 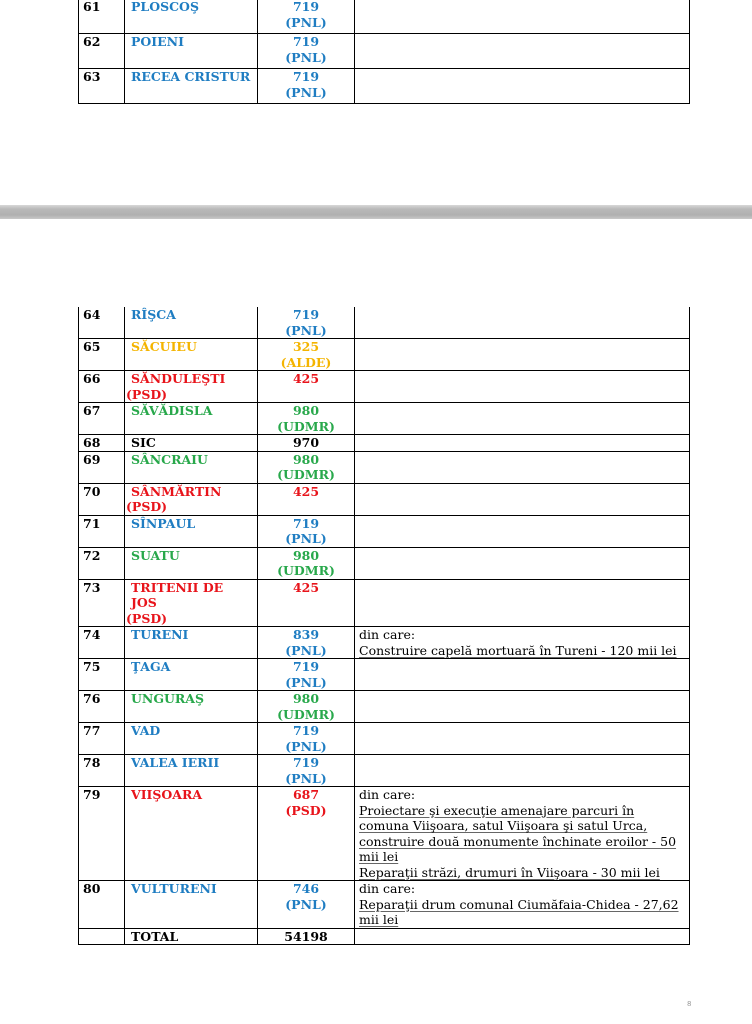 What do you see at coordinates (151, 667) in the screenshot?
I see `commune-name: ŢAGA` at bounding box center [151, 667].